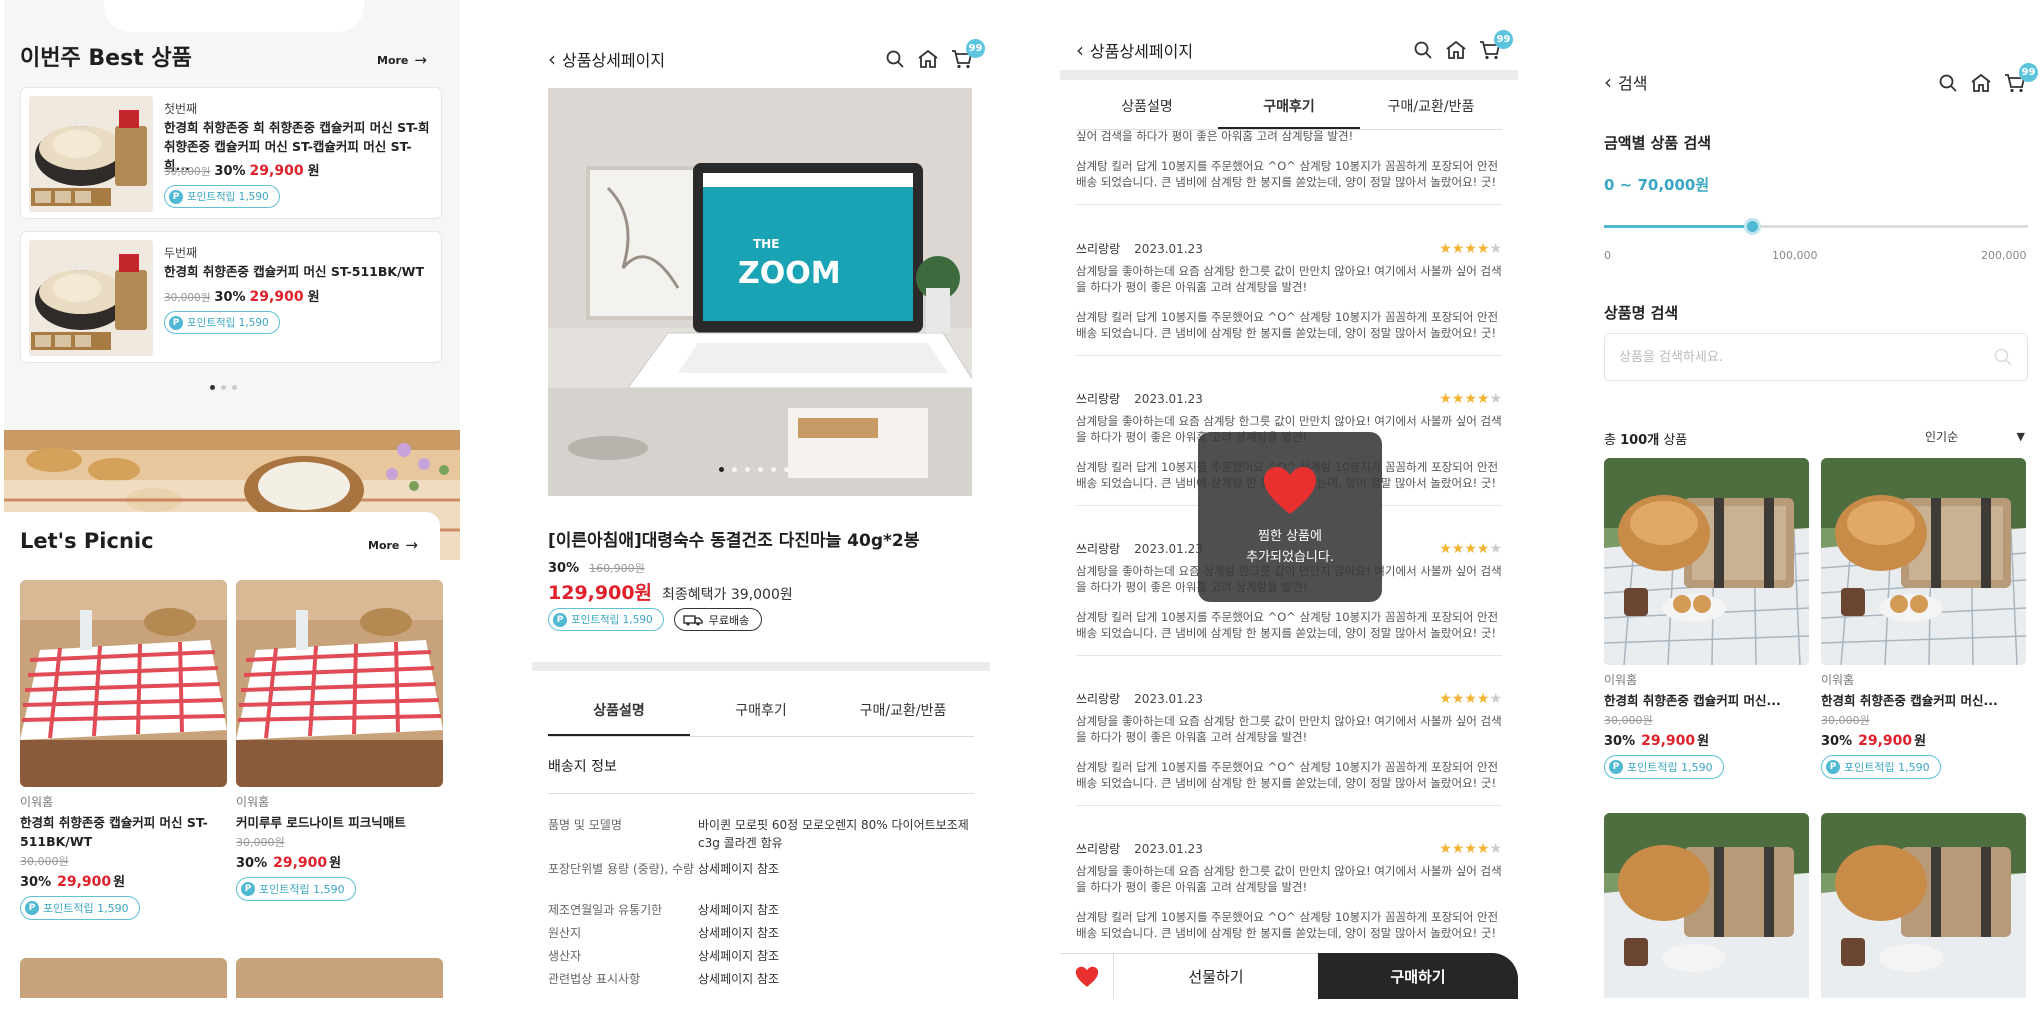  What do you see at coordinates (727, 595) in the screenshot?
I see `final-price: 최종혜택가 39,000원` at bounding box center [727, 595].